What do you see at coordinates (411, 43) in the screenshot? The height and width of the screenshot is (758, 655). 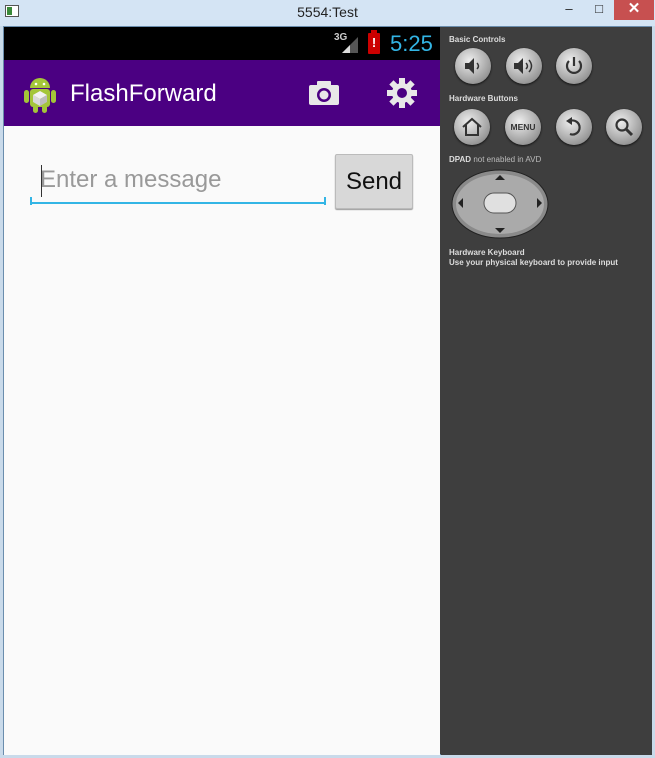 I see `status-clock: 5:25` at bounding box center [411, 43].